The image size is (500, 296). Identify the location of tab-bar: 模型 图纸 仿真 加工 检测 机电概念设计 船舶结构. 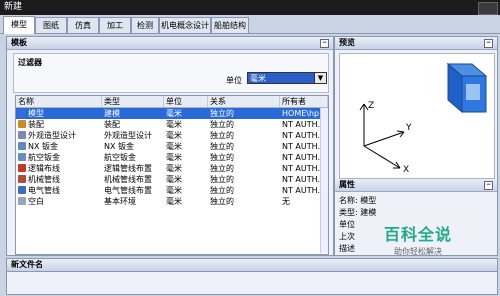
(250, 24).